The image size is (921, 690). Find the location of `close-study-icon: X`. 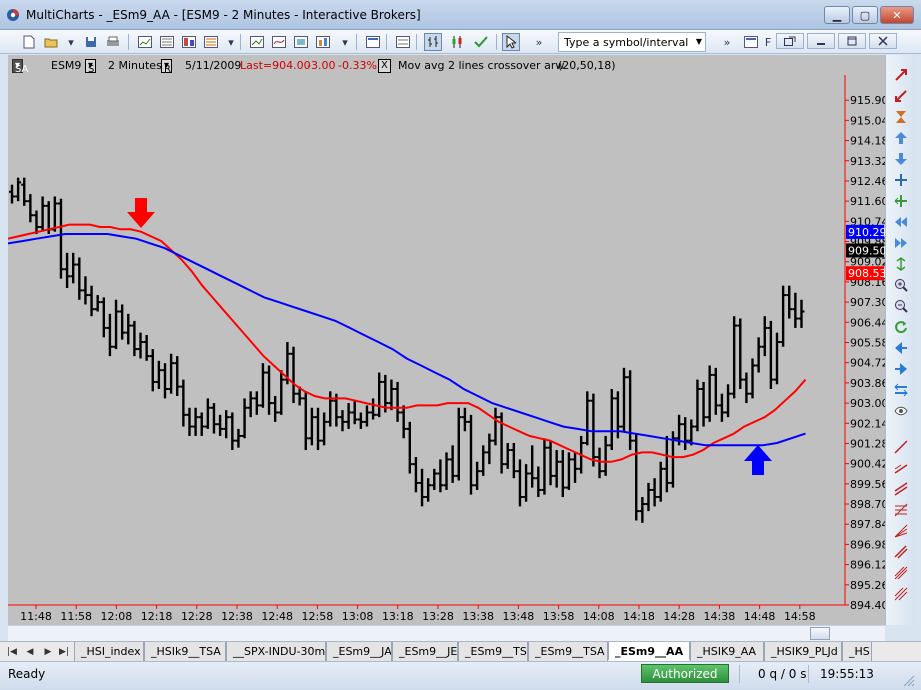

close-study-icon: X is located at coordinates (384, 66).